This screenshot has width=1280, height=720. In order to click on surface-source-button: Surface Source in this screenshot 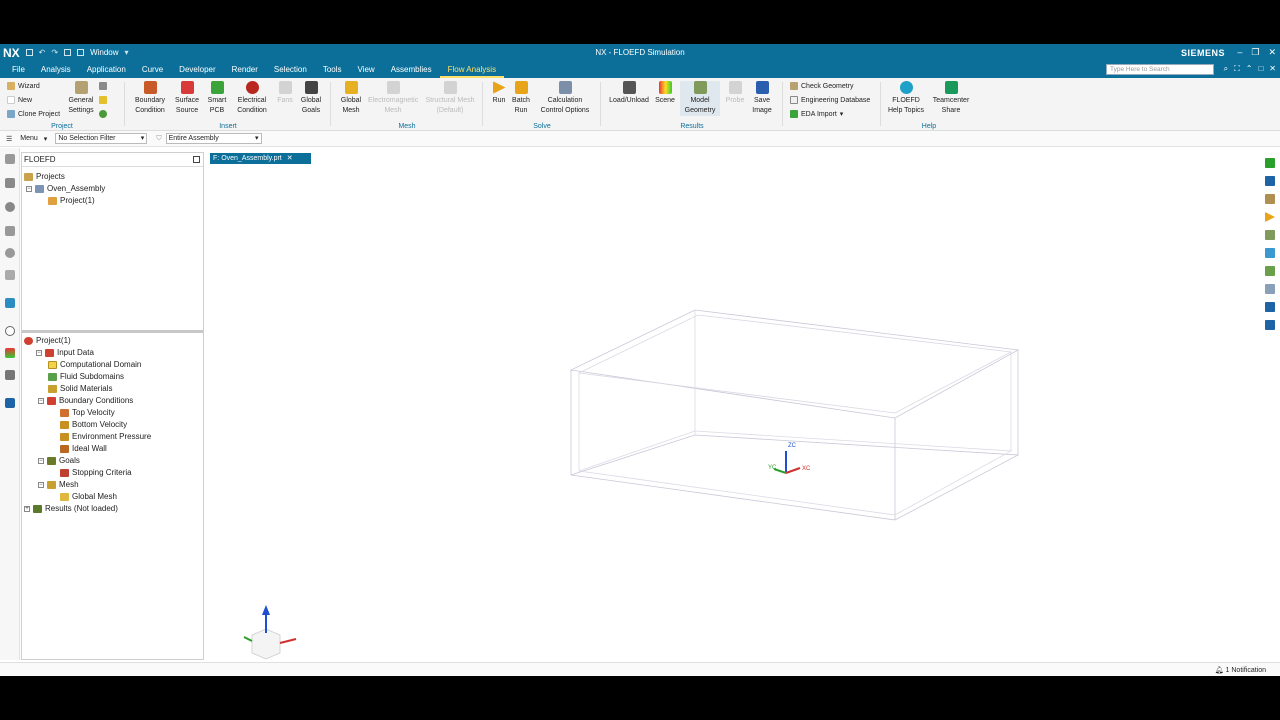, I will do `click(187, 98)`.